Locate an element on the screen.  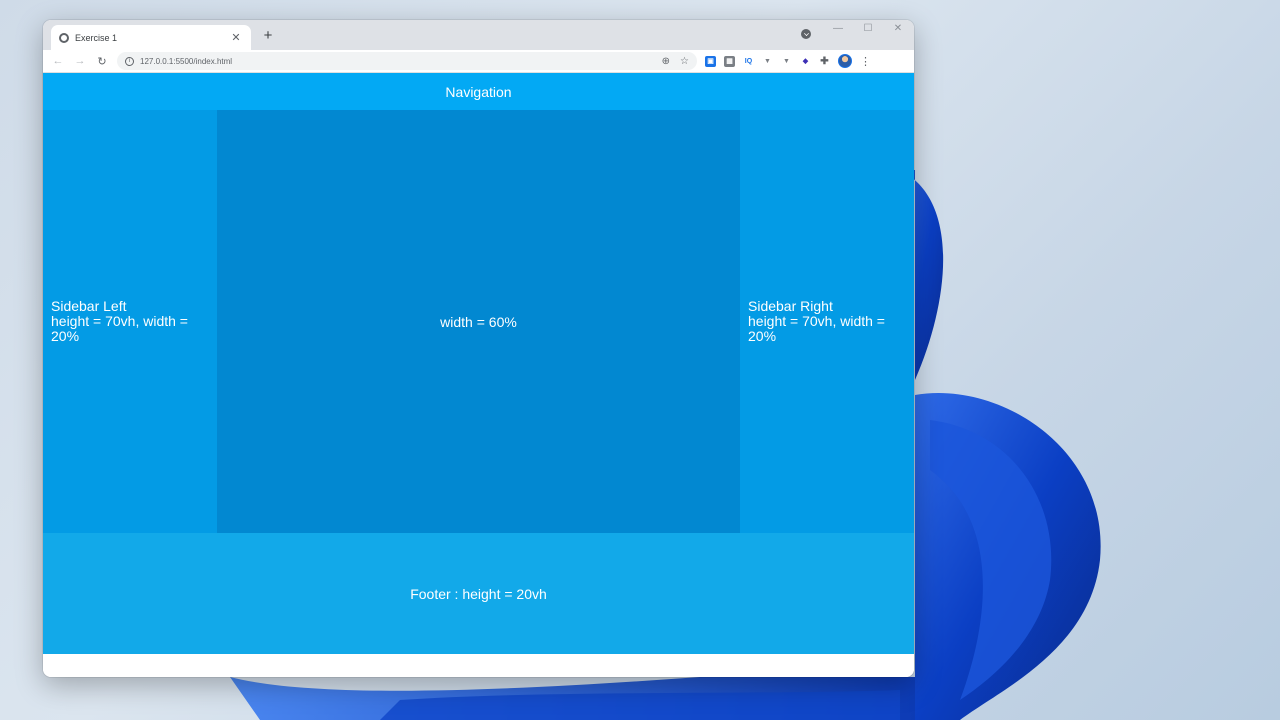
sidebar-right-title: Sidebar Right is located at coordinates (790, 306).